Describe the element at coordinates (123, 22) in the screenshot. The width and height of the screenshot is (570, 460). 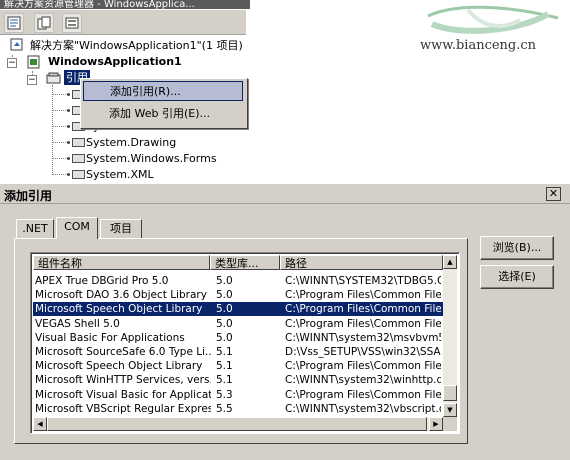
I see `solution-explorer-toolbar` at that location.